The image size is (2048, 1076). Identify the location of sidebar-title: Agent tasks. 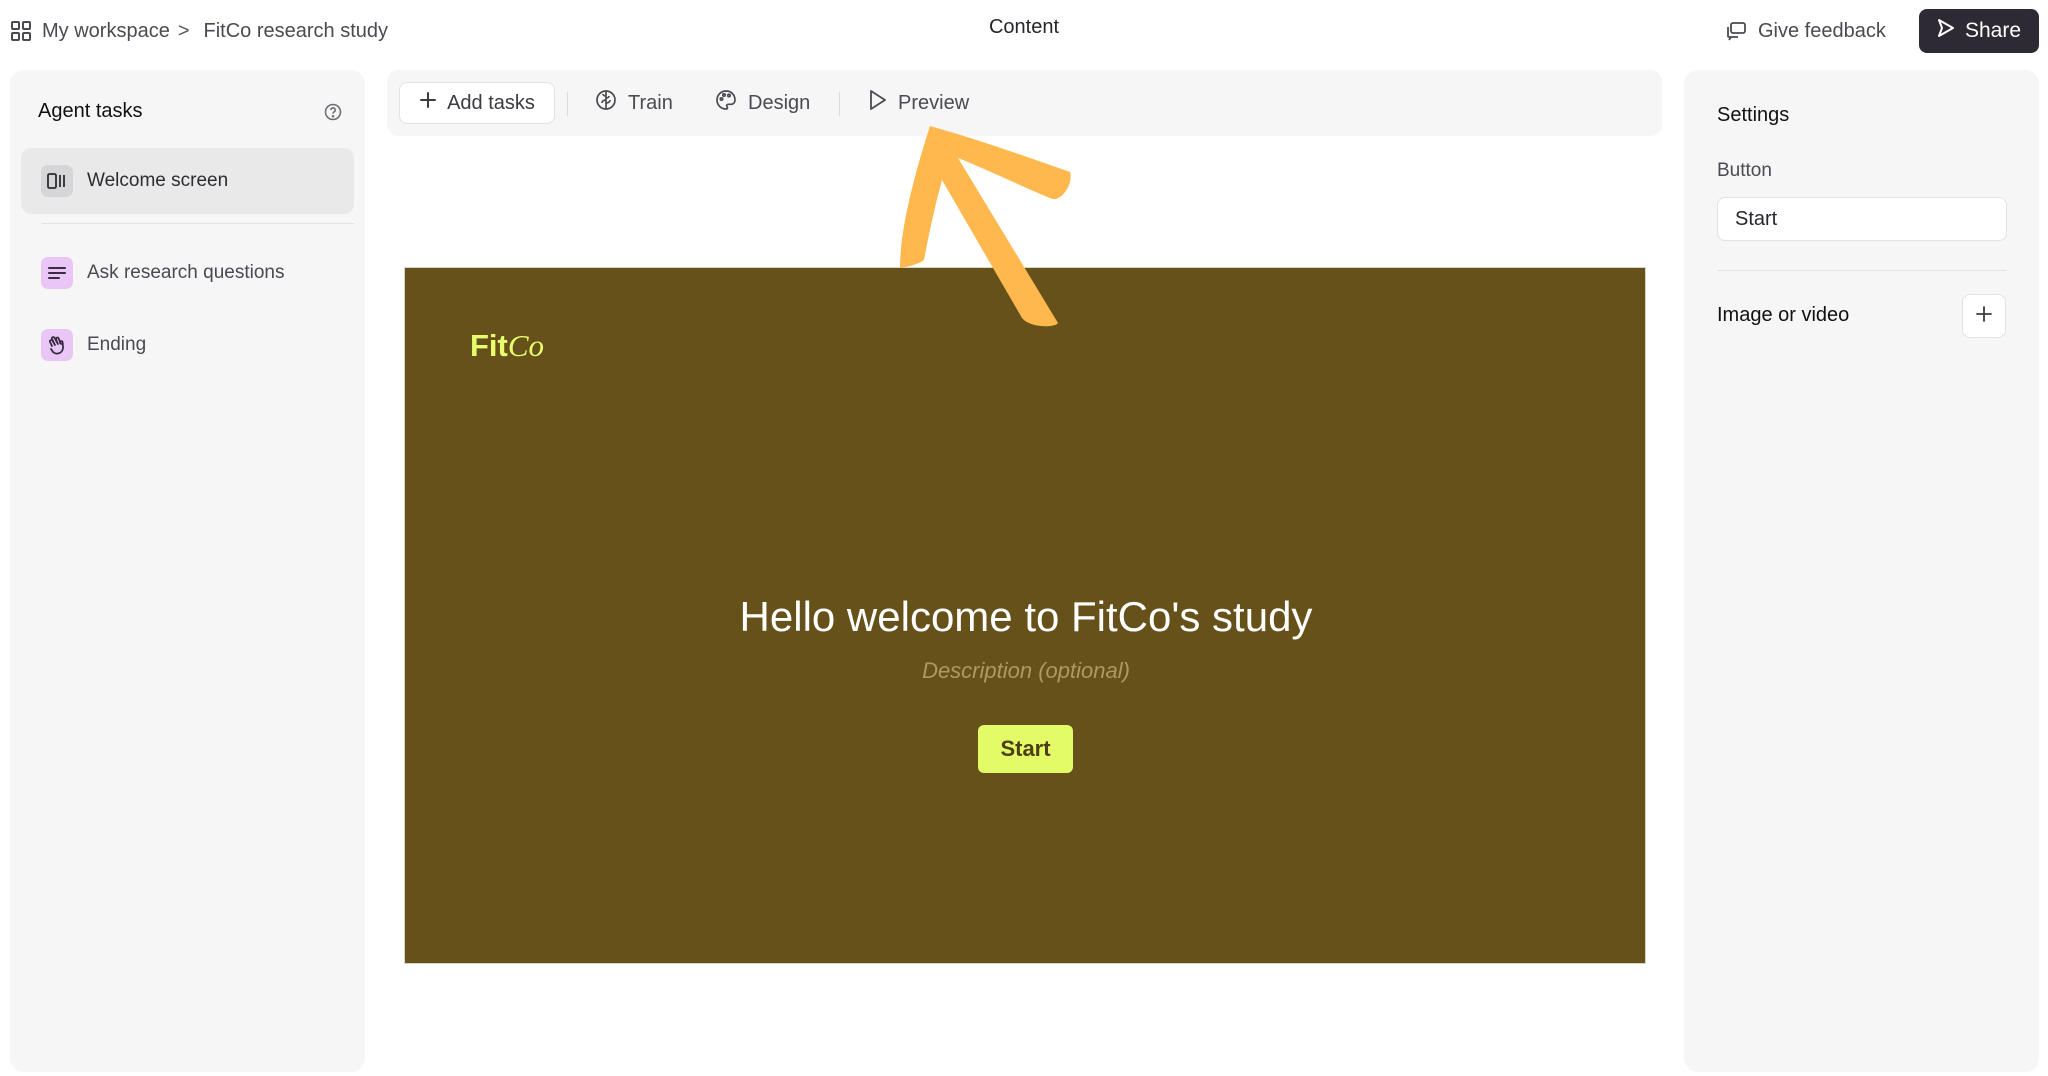
(90, 111).